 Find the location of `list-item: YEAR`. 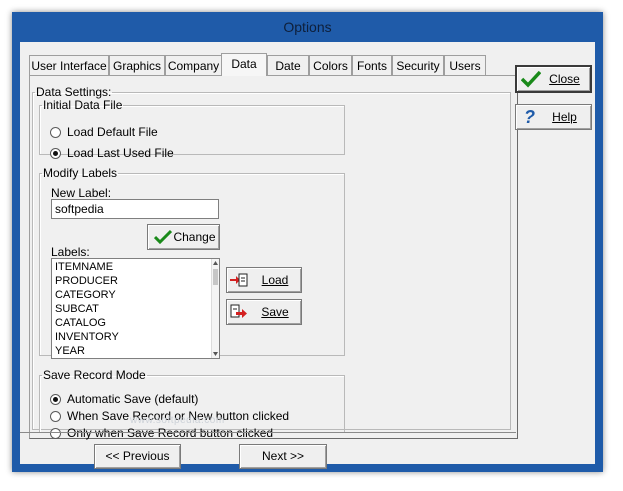

list-item: YEAR is located at coordinates (135, 351).